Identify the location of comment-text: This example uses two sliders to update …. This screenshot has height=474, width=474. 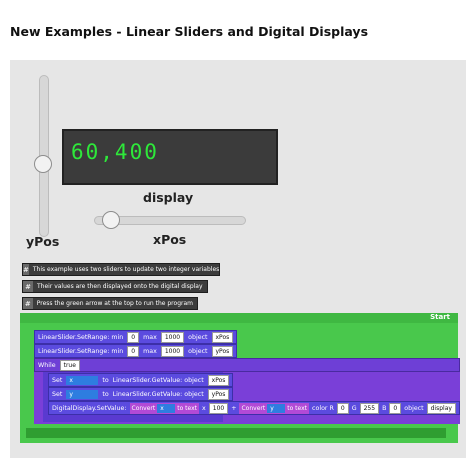
(126, 269).